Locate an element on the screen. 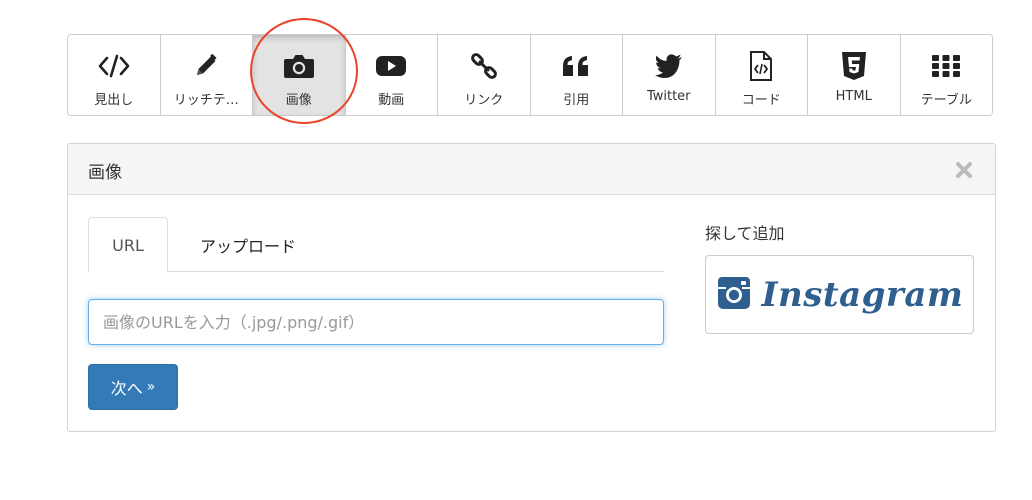 The height and width of the screenshot is (500, 1032). twitter-icon is located at coordinates (669, 66).